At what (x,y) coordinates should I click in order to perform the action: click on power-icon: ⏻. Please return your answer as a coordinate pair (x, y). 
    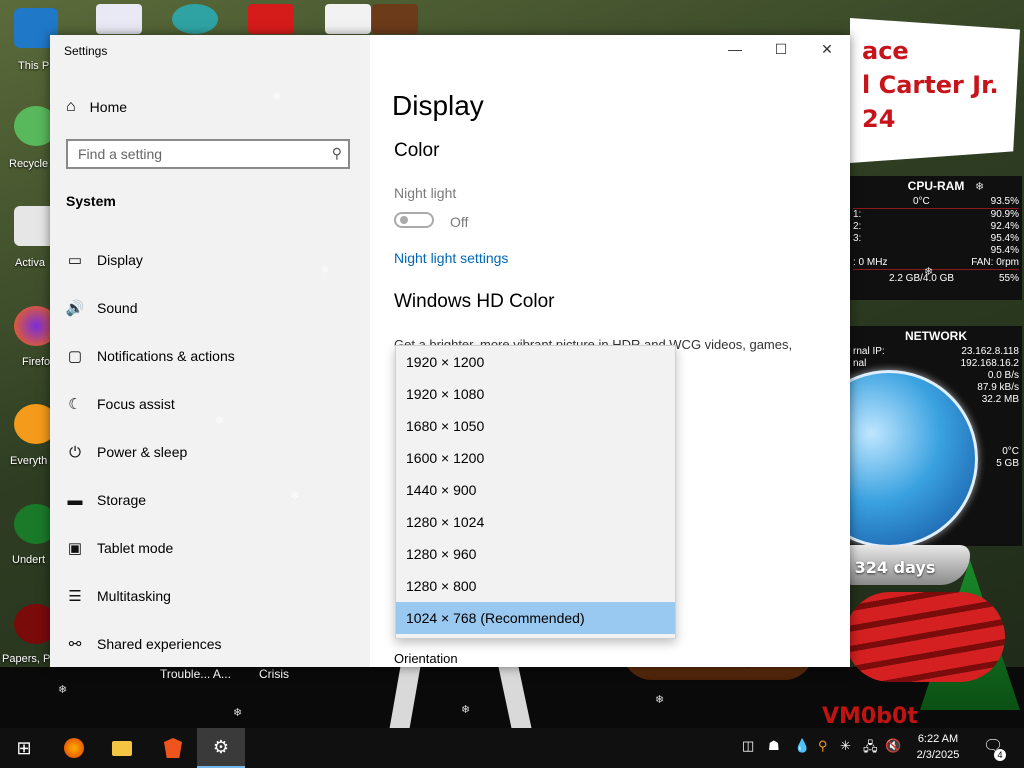
    Looking at the image, I should click on (75, 452).